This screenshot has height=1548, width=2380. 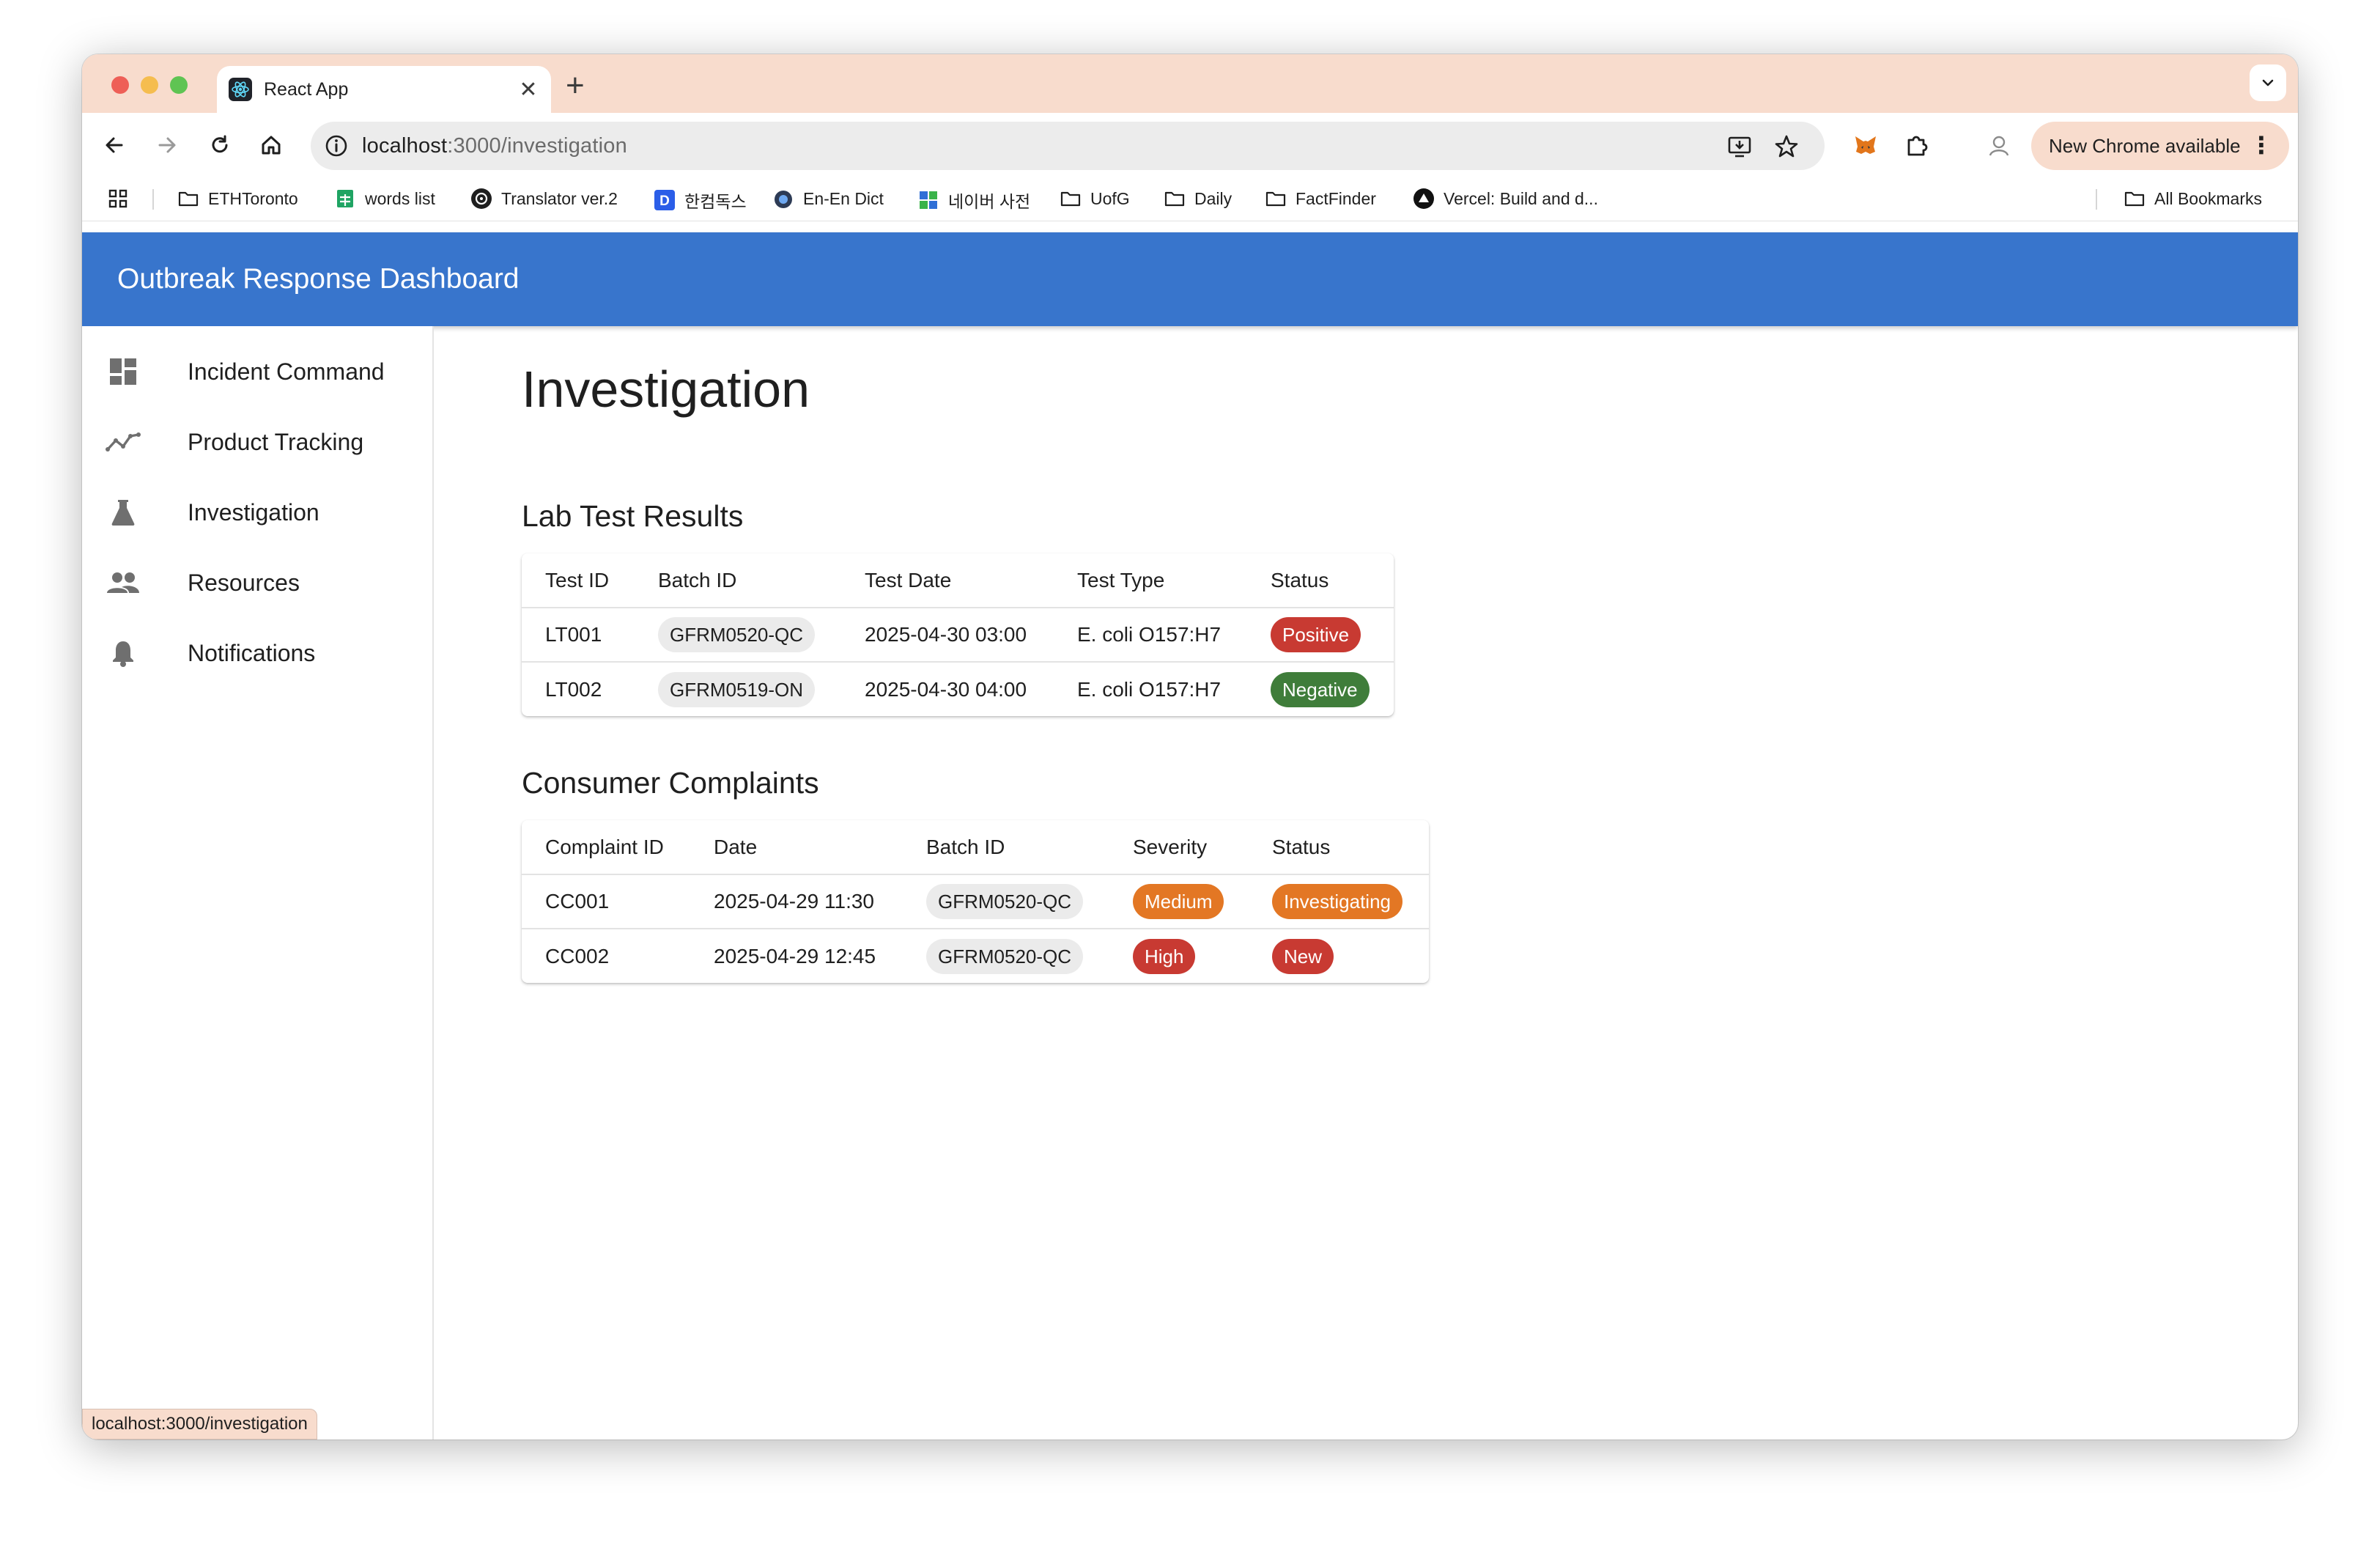 I want to click on sidebar-item-product-tracking: Product Tracking, so click(x=257, y=442).